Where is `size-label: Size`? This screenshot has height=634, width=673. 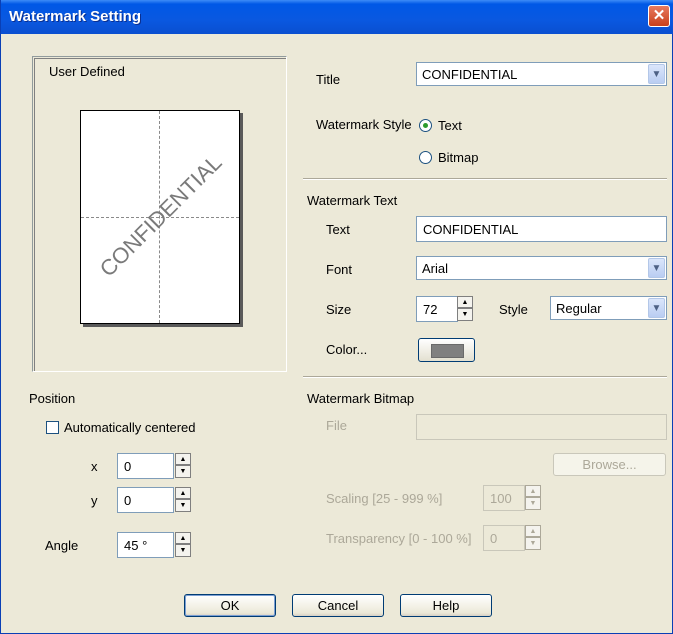
size-label: Size is located at coordinates (339, 309).